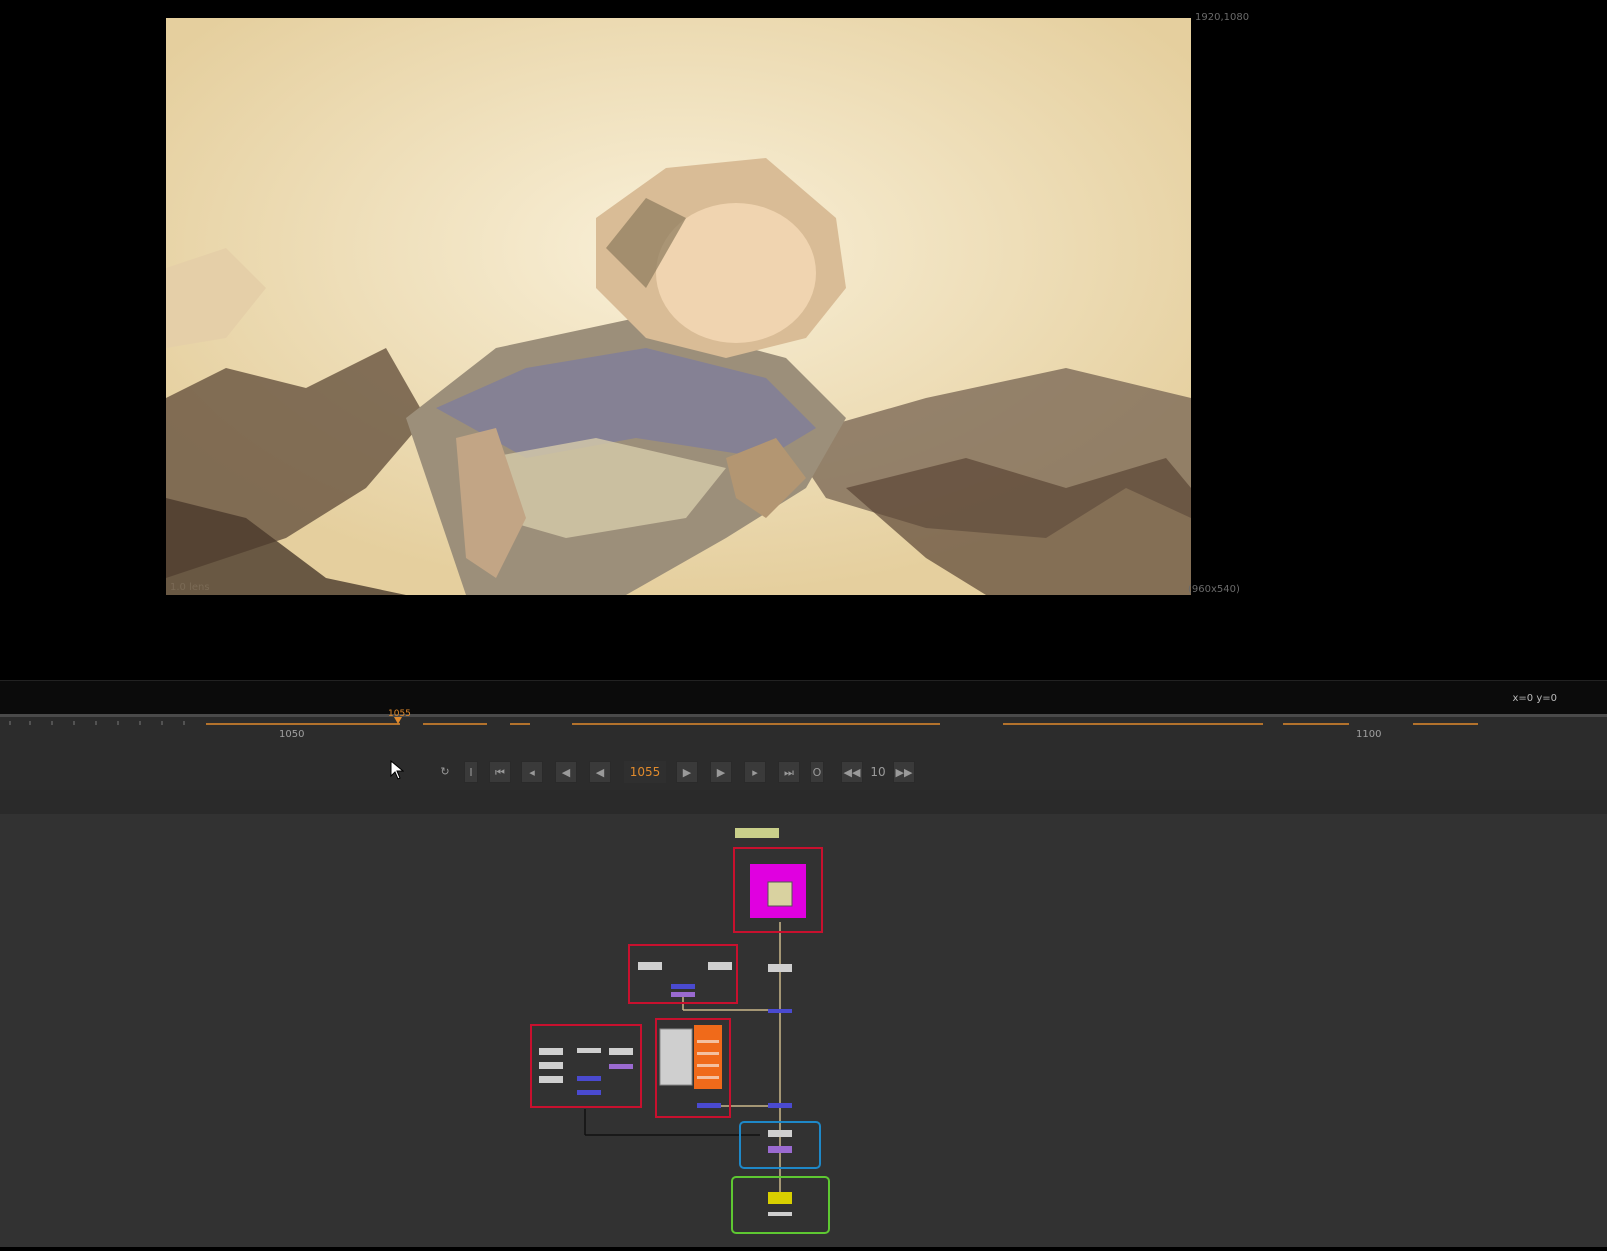  What do you see at coordinates (600, 772) in the screenshot?
I see `play-backward-button: ◀` at bounding box center [600, 772].